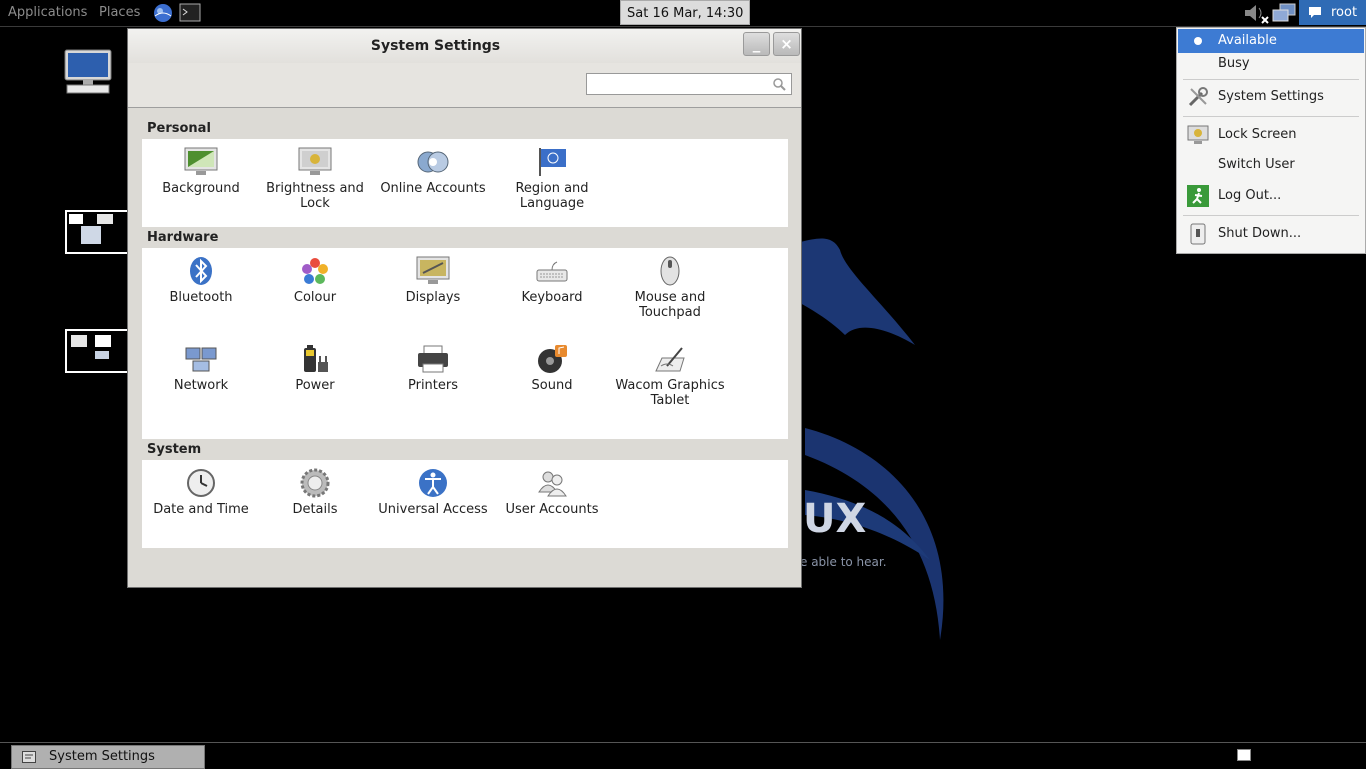  Describe the element at coordinates (435, 46) in the screenshot. I see `window-title: System Settings` at that location.